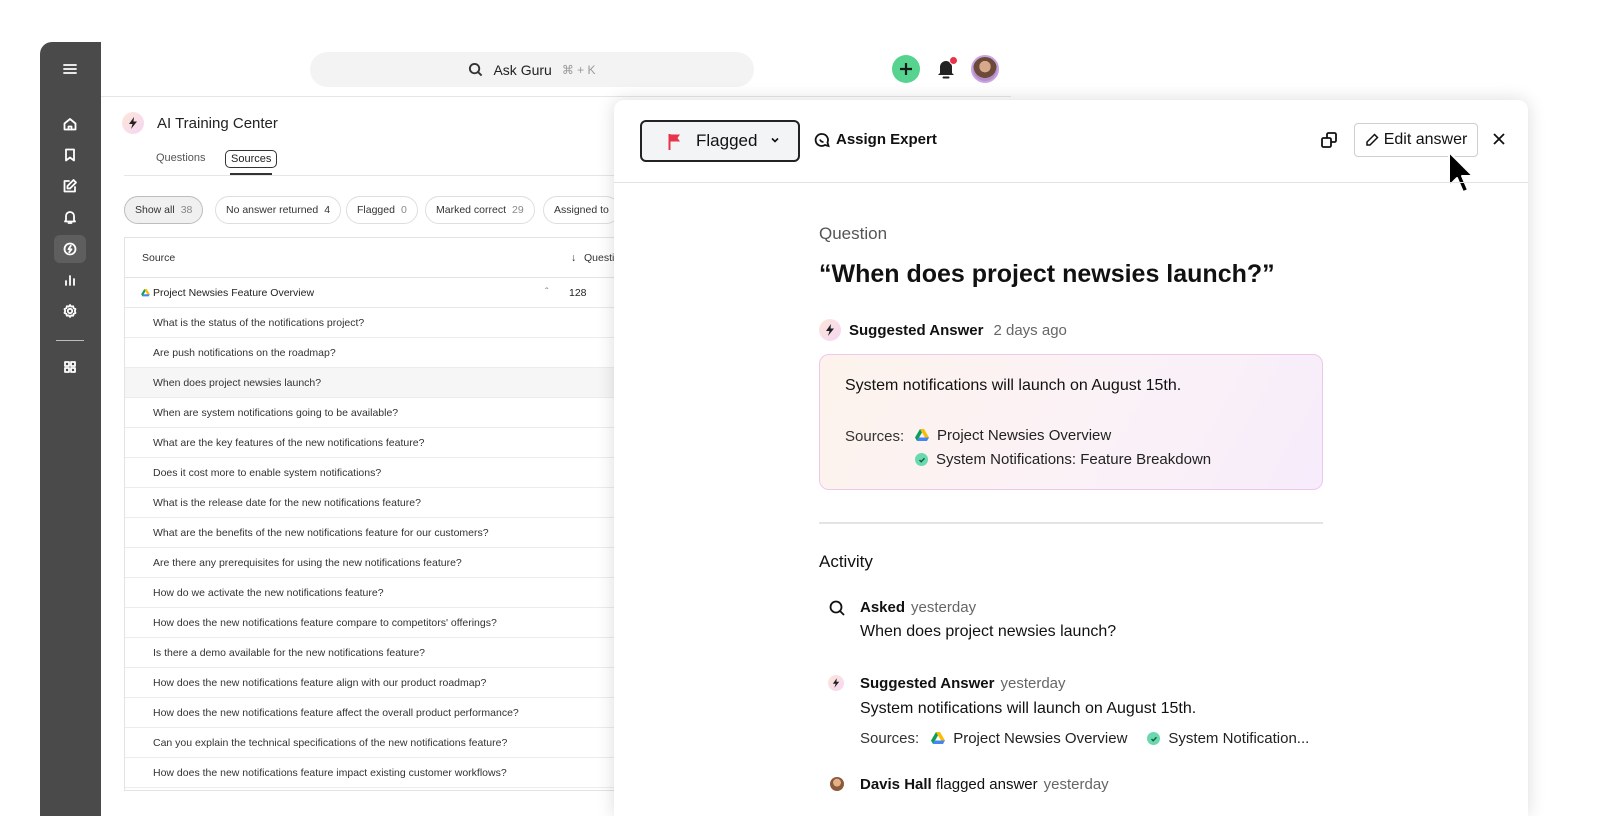  What do you see at coordinates (70, 69) in the screenshot?
I see `menu-icon` at bounding box center [70, 69].